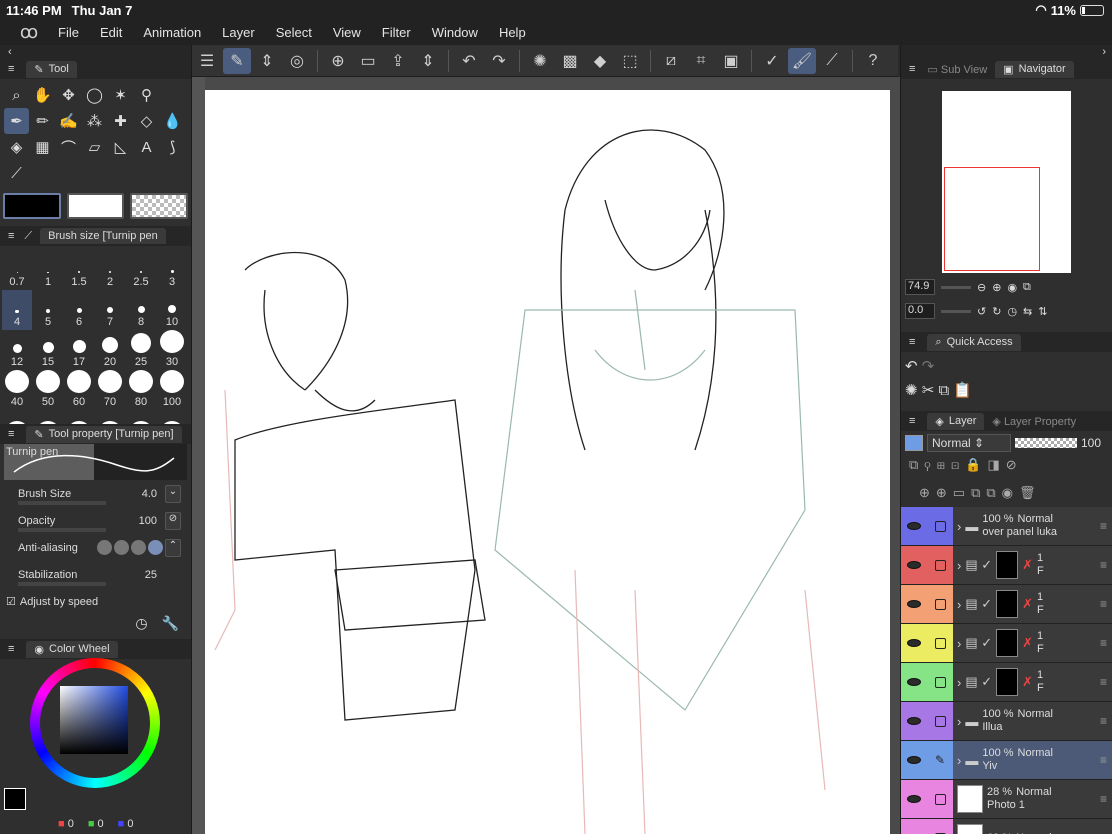  What do you see at coordinates (1006, 760) in the screenshot?
I see `layer-row: ✎ › ▬ 100 % Normal Yiv ≡` at bounding box center [1006, 760].